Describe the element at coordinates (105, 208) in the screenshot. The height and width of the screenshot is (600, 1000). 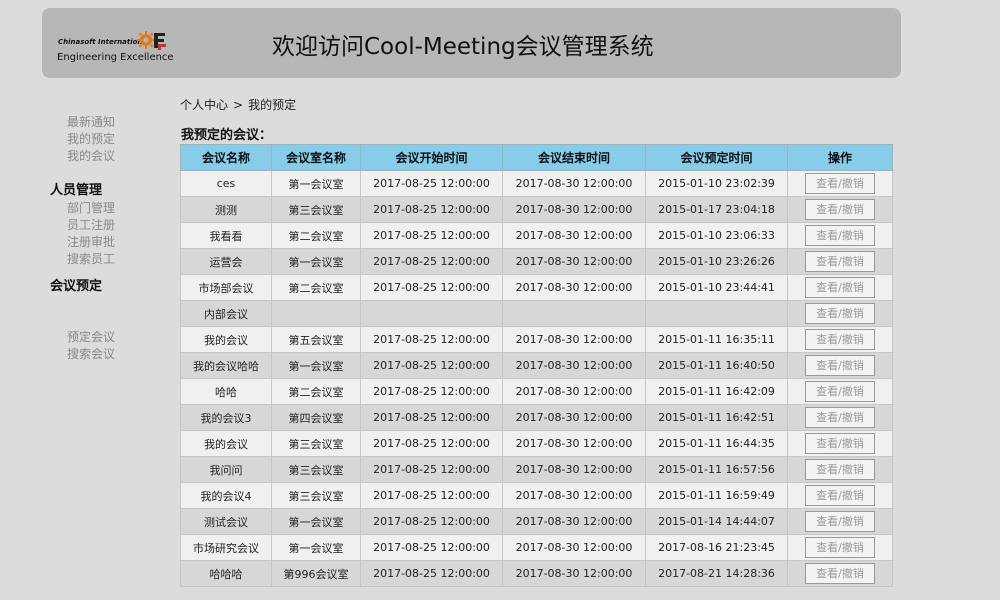
I see `sidebar-item-departments: 部门管理` at that location.